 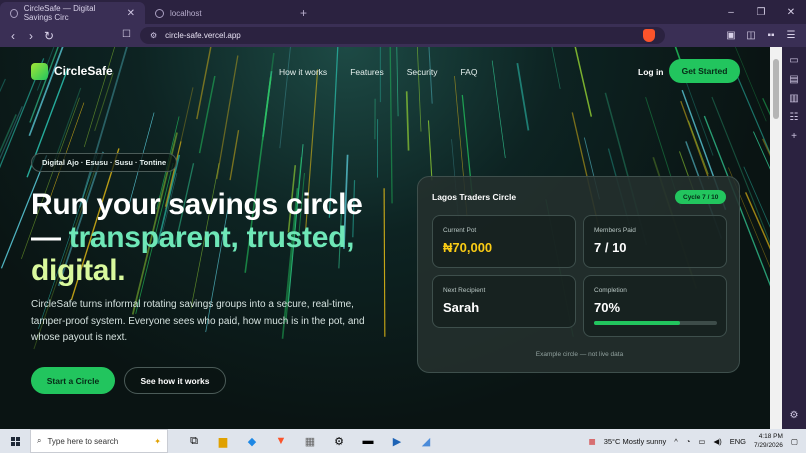 I want to click on headline-line2: — transparent, trusted,, so click(x=193, y=237).